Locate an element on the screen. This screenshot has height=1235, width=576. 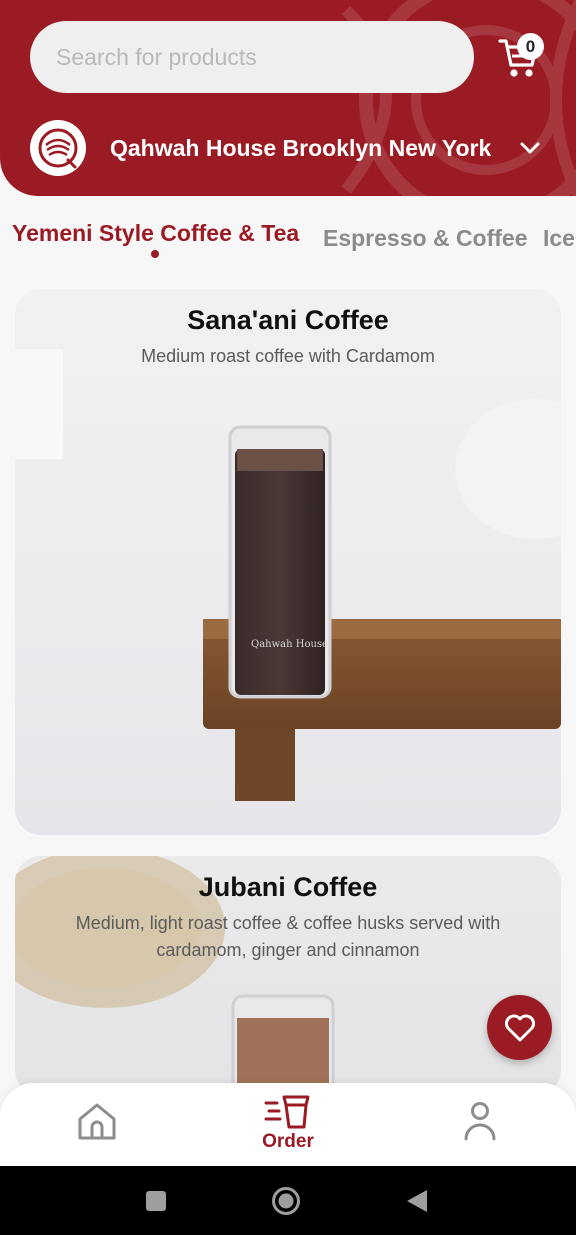
nav-profile is located at coordinates (480, 1124).